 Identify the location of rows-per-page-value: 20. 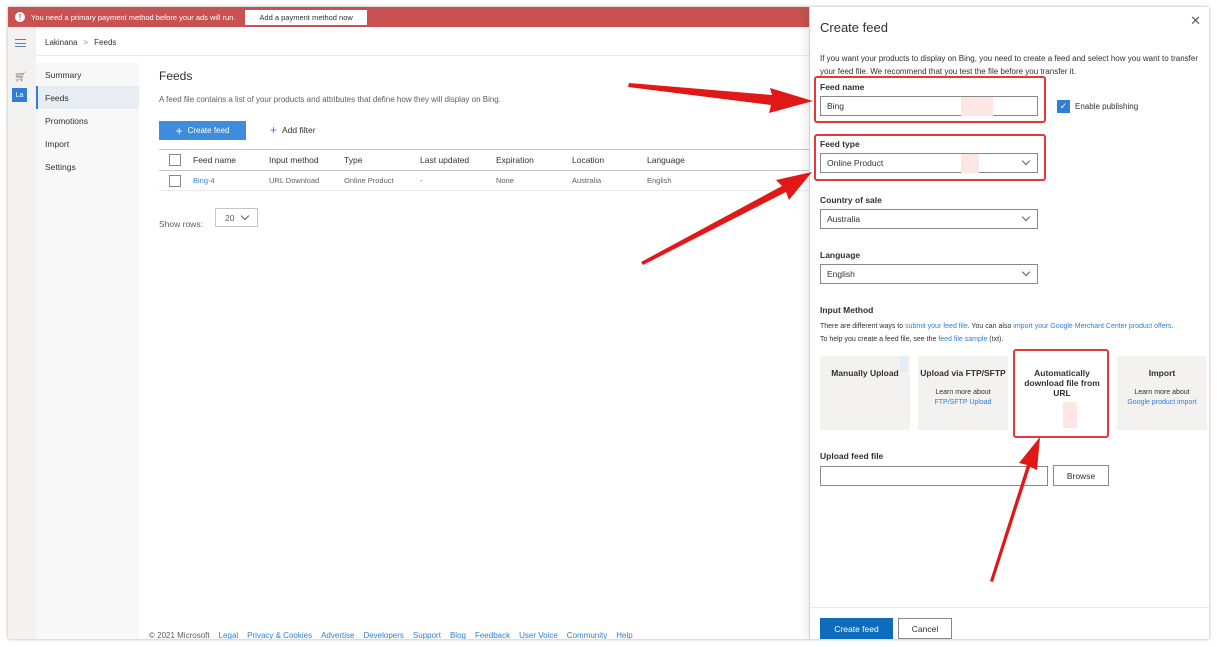
(230, 217).